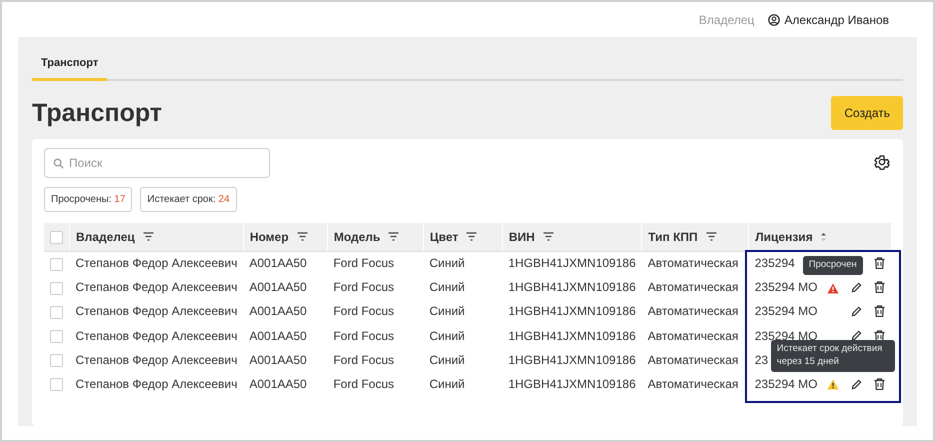 The height and width of the screenshot is (442, 935). Describe the element at coordinates (521, 237) in the screenshot. I see `column-header: ВИН` at that location.